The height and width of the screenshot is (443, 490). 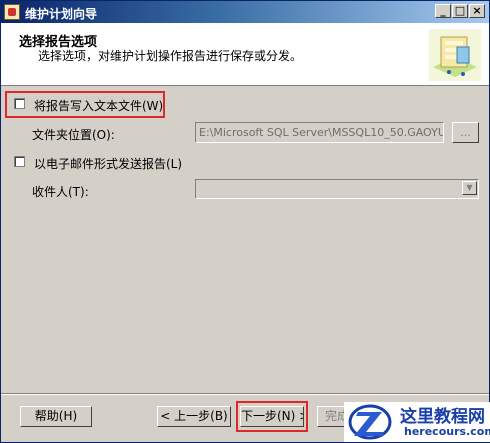 What do you see at coordinates (61, 14) in the screenshot?
I see `window-title: 维护计划向导` at bounding box center [61, 14].